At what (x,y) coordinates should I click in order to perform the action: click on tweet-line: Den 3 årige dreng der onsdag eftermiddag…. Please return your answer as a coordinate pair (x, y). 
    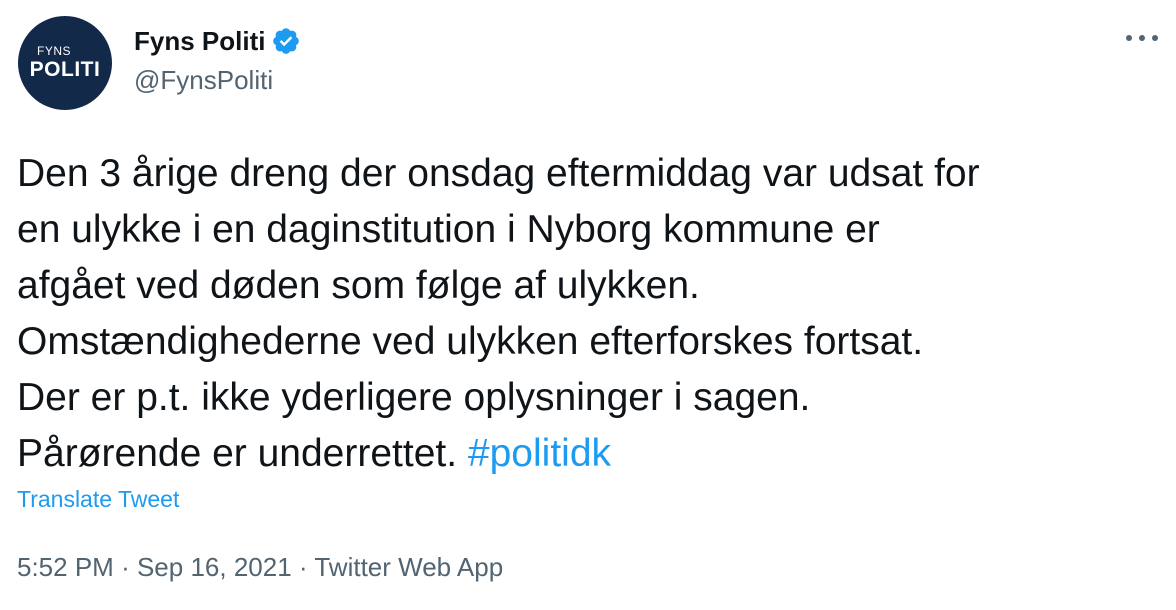
    Looking at the image, I should click on (498, 173).